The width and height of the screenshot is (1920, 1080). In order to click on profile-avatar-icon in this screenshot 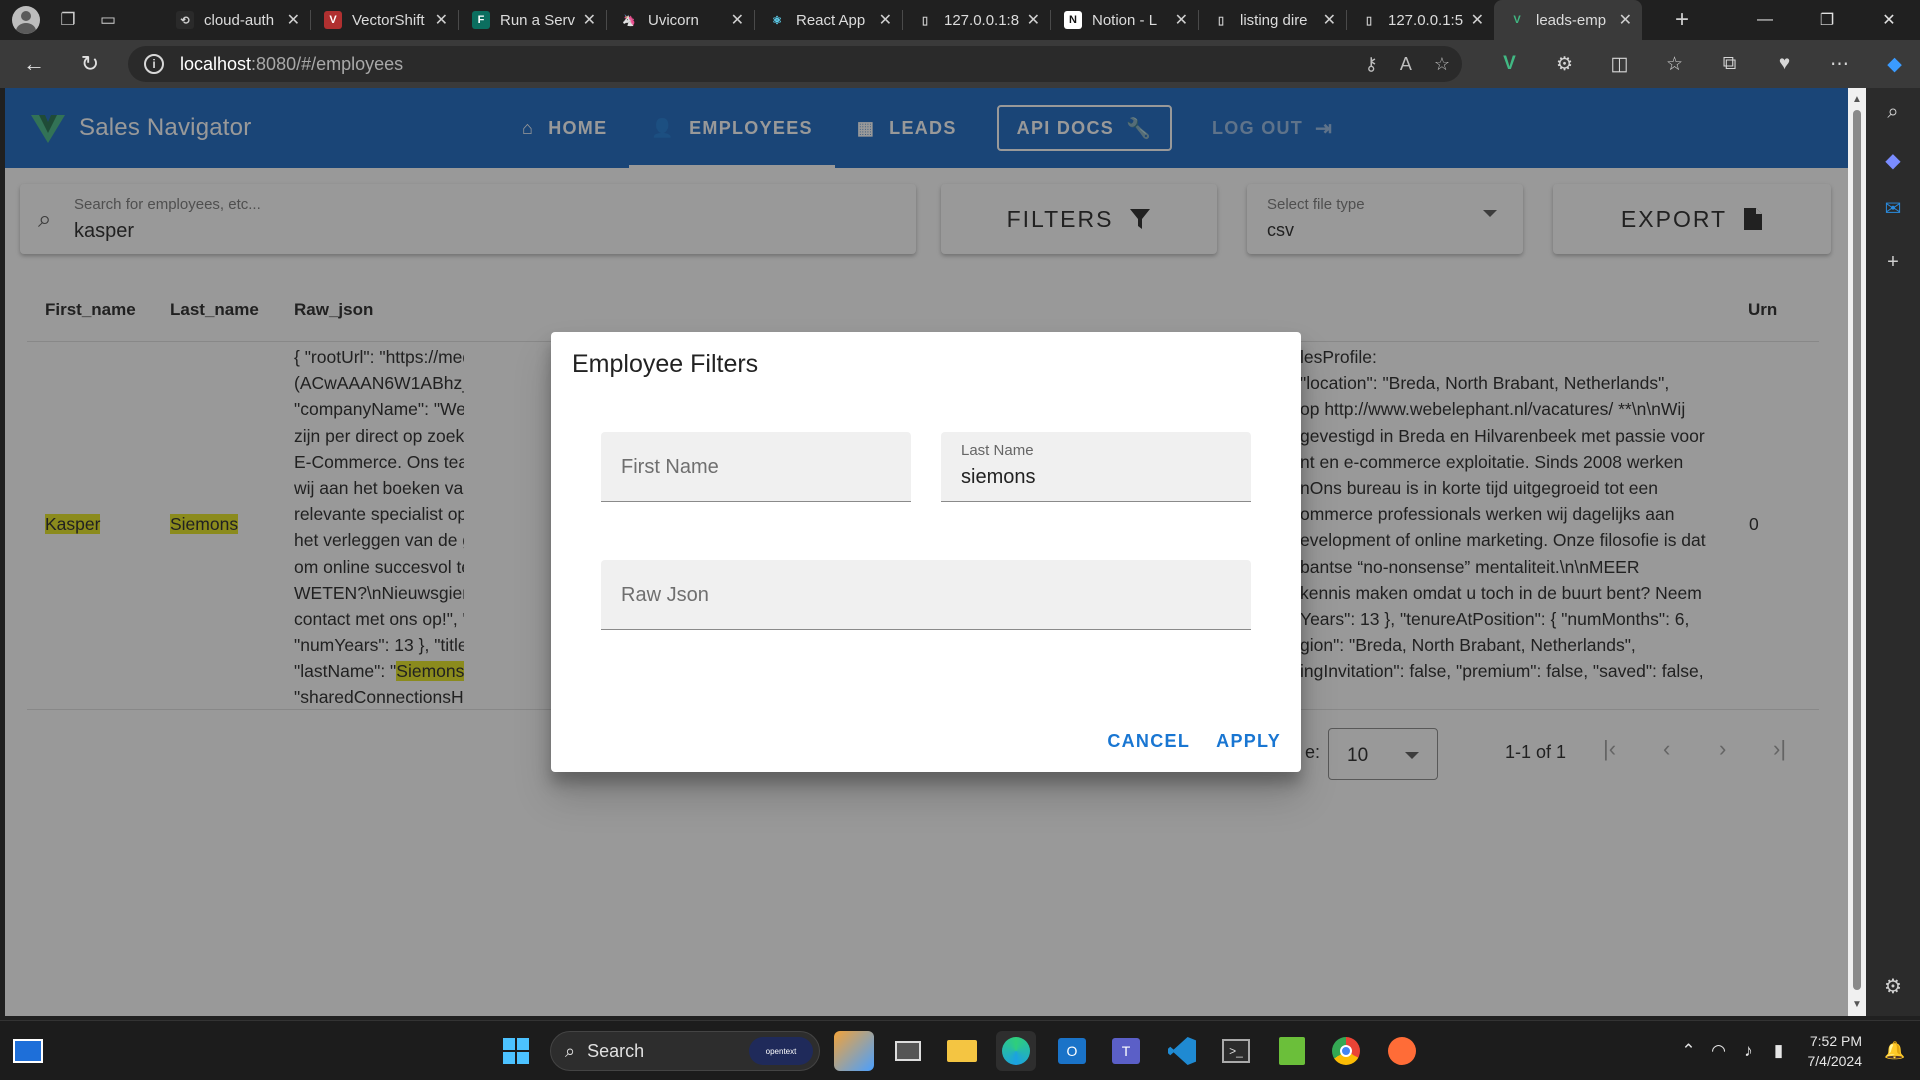, I will do `click(26, 20)`.